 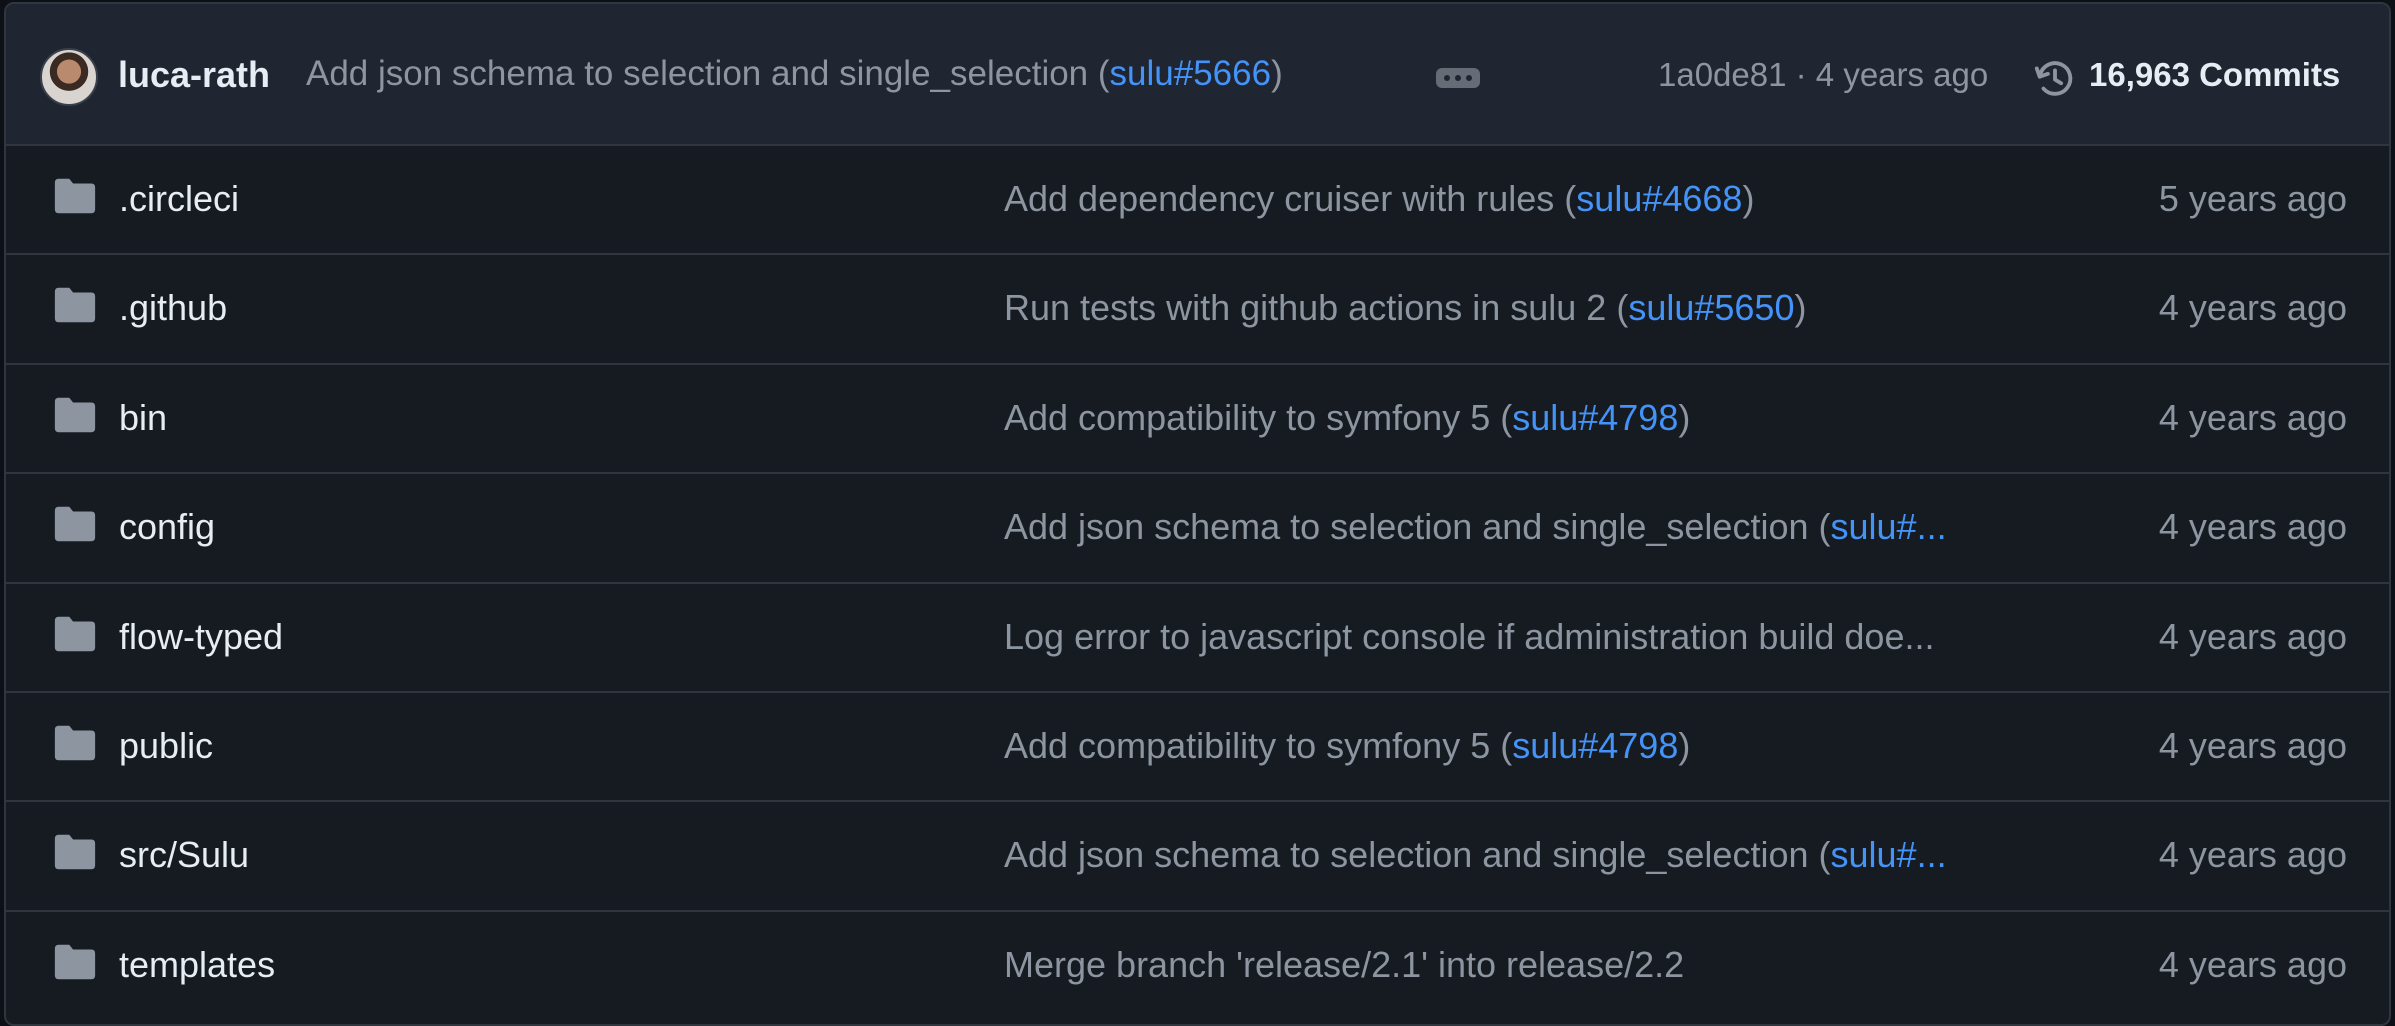 What do you see at coordinates (179, 199) in the screenshot?
I see `file-name-link: .circleci` at bounding box center [179, 199].